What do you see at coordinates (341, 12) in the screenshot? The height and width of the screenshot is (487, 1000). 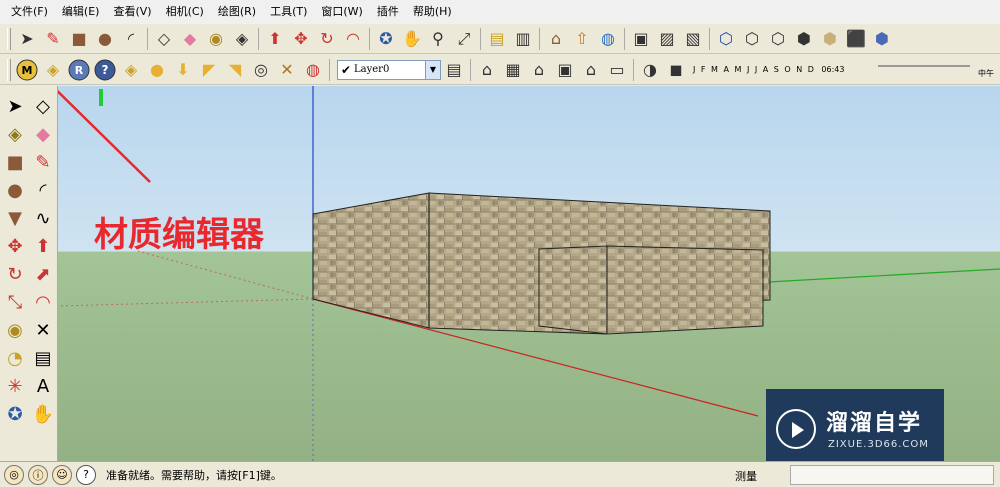 I see `menu-window: 窗口(W)` at bounding box center [341, 12].